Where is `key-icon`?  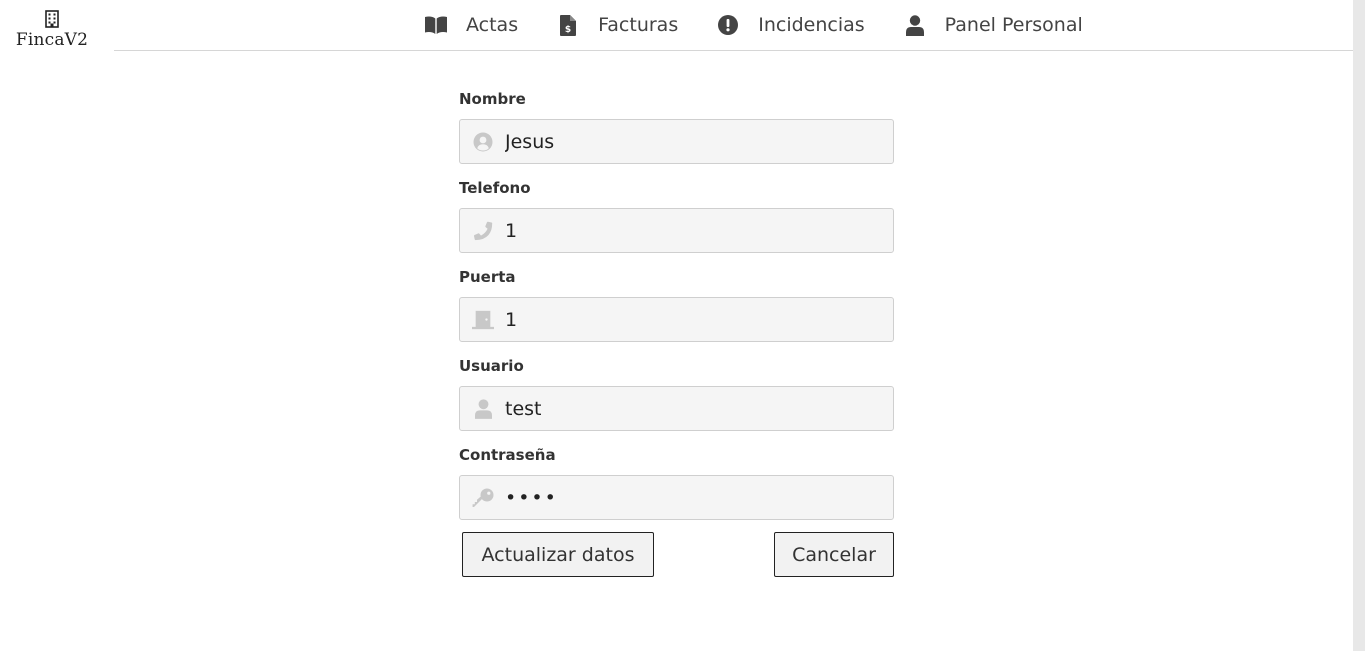
key-icon is located at coordinates (483, 498).